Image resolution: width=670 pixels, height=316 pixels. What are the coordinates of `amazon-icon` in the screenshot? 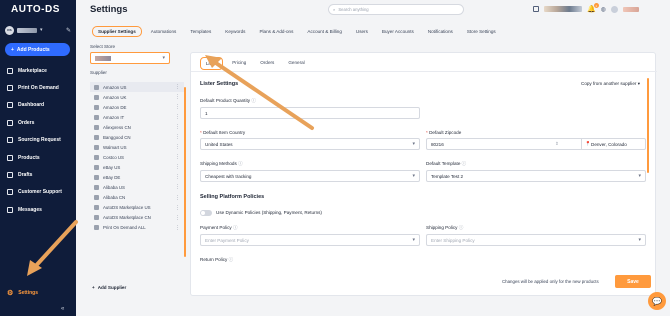 It's located at (96, 97).